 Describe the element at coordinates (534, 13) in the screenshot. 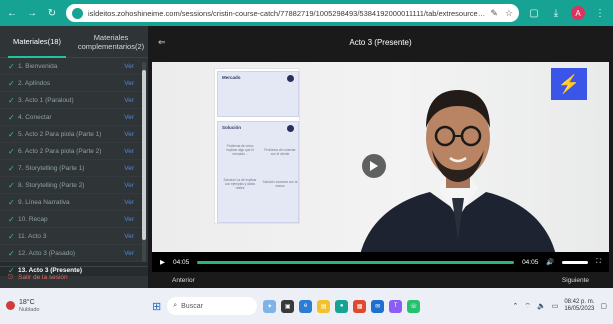

I see `sidebar-panel-icon: ▢` at that location.